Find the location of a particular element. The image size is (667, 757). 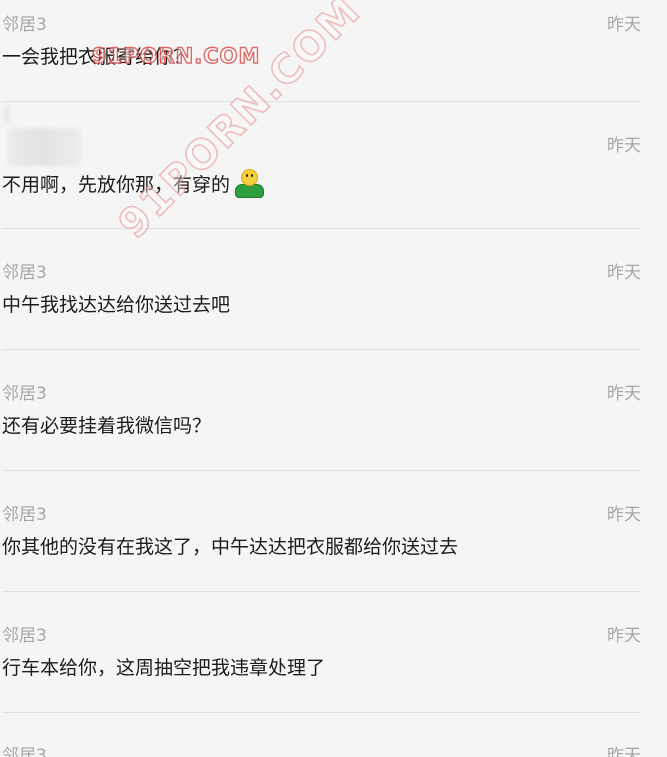

message-text: 不用啊，先放你那，有穿的 is located at coordinates (133, 184).